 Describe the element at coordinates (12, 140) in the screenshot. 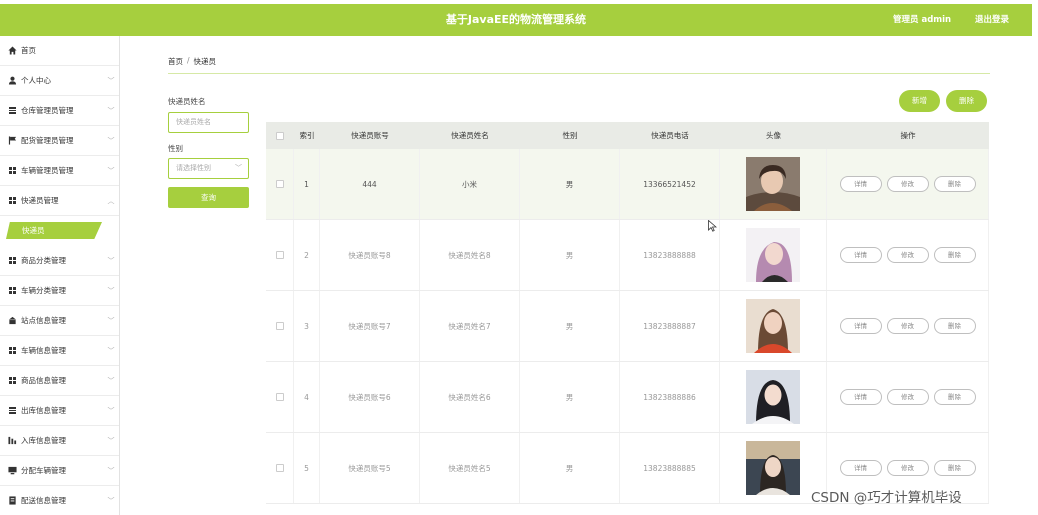

I see `flag-icon` at that location.